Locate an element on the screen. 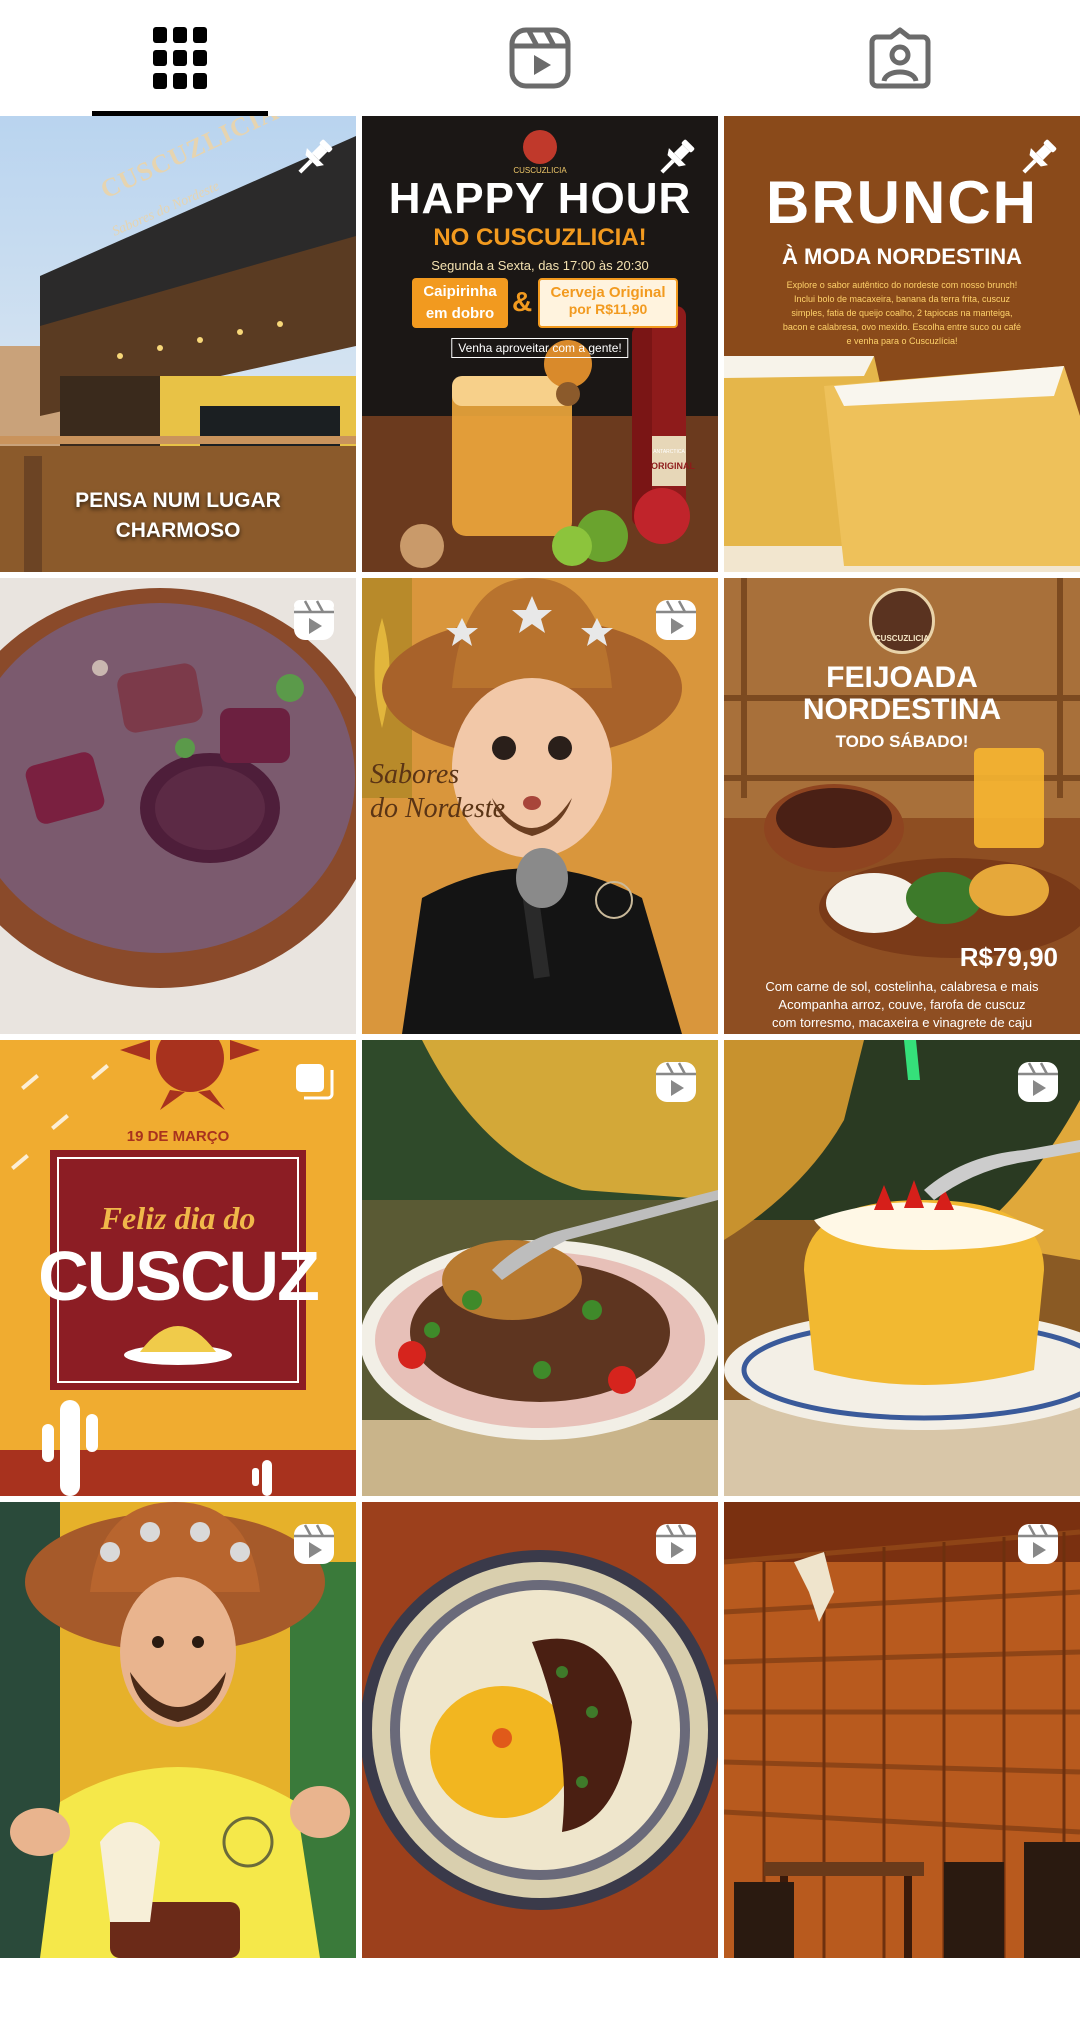 This screenshot has width=1080, height=2043. promo-title: BRUNCH is located at coordinates (902, 202).